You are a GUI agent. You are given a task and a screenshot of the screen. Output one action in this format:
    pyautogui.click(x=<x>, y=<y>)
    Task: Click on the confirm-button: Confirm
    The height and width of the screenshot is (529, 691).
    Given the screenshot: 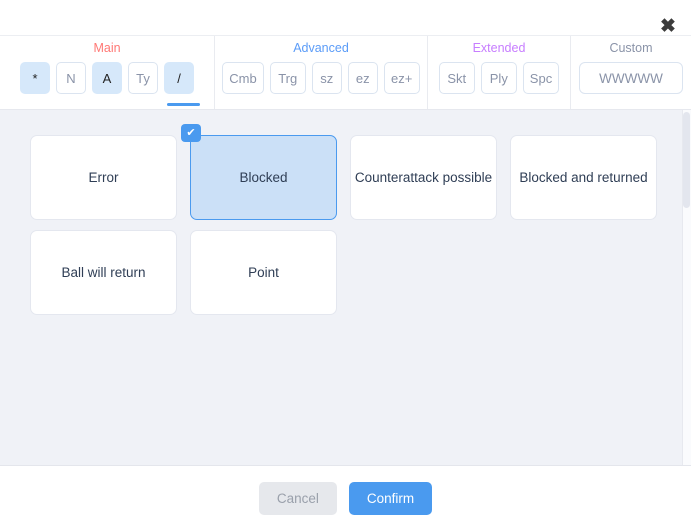 What is the action you would take?
    pyautogui.click(x=390, y=498)
    